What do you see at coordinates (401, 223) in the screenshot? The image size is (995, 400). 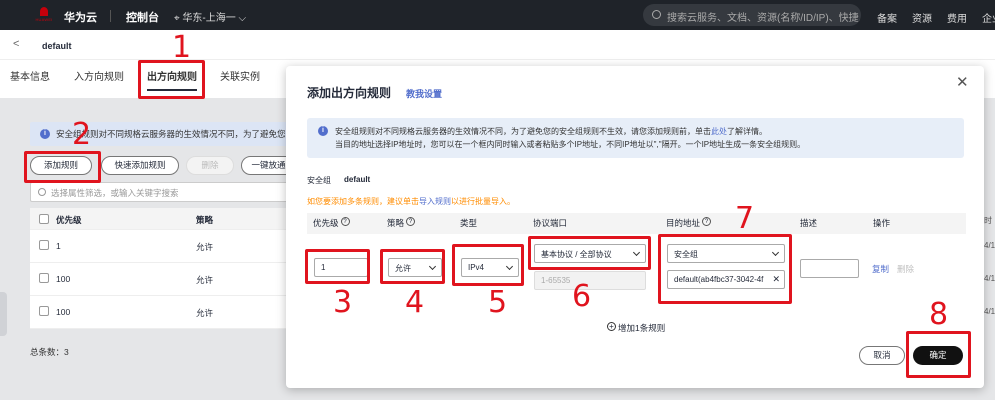 I see `col-policy: 策略?` at bounding box center [401, 223].